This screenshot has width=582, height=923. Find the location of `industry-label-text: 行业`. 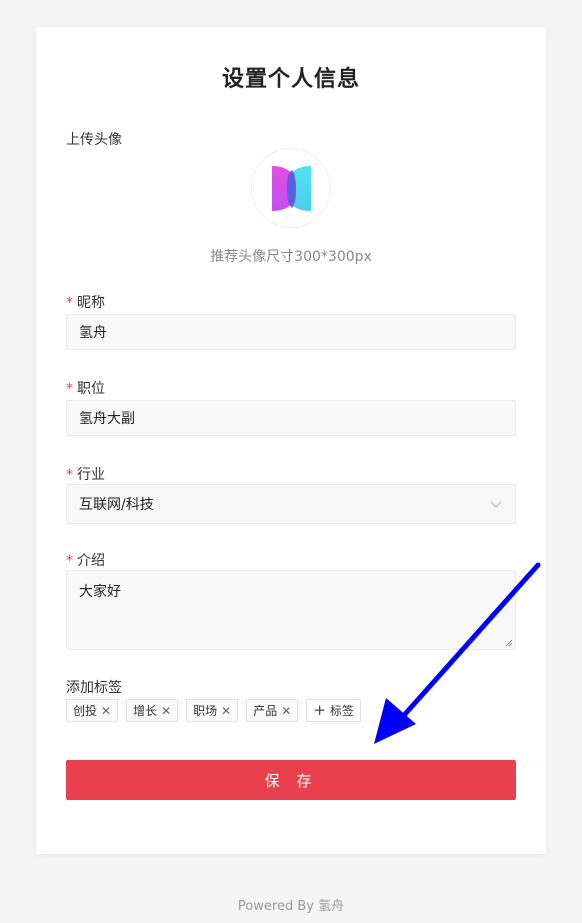

industry-label-text: 行业 is located at coordinates (91, 475).